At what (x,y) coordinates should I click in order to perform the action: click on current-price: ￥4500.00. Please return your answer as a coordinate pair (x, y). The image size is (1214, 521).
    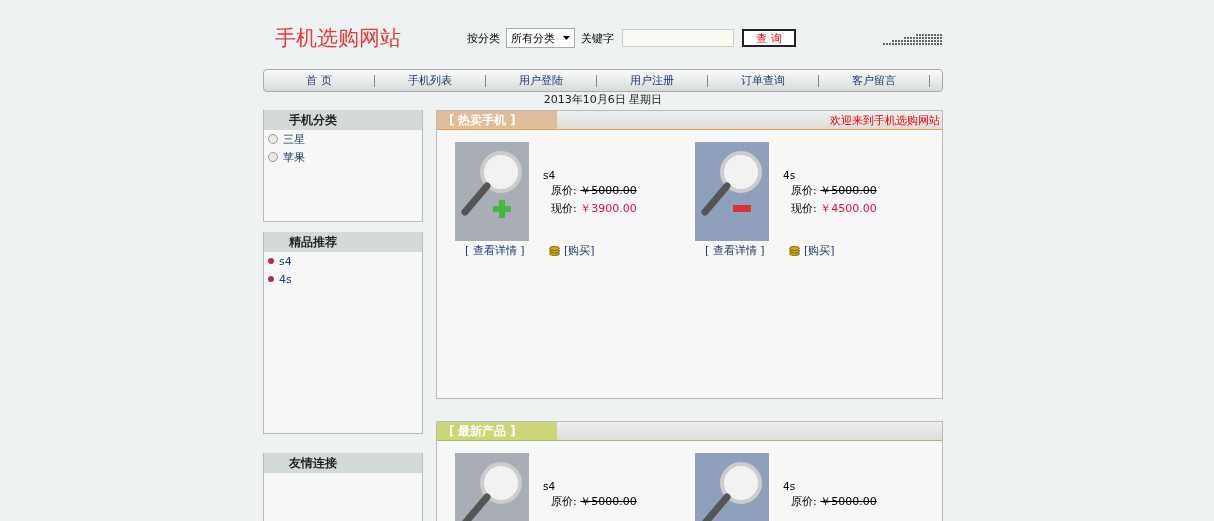
    Looking at the image, I should click on (848, 208).